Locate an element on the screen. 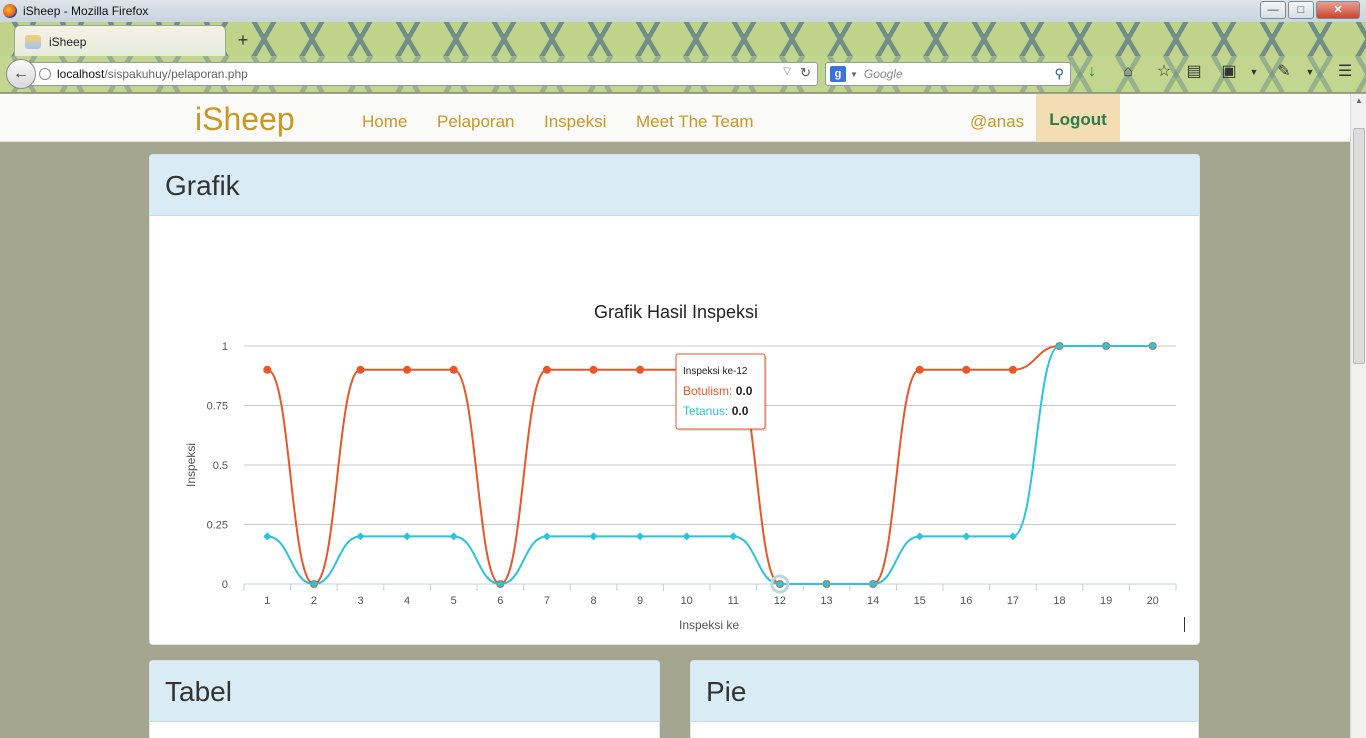  y-tick-label: 0.5 is located at coordinates (220, 466).